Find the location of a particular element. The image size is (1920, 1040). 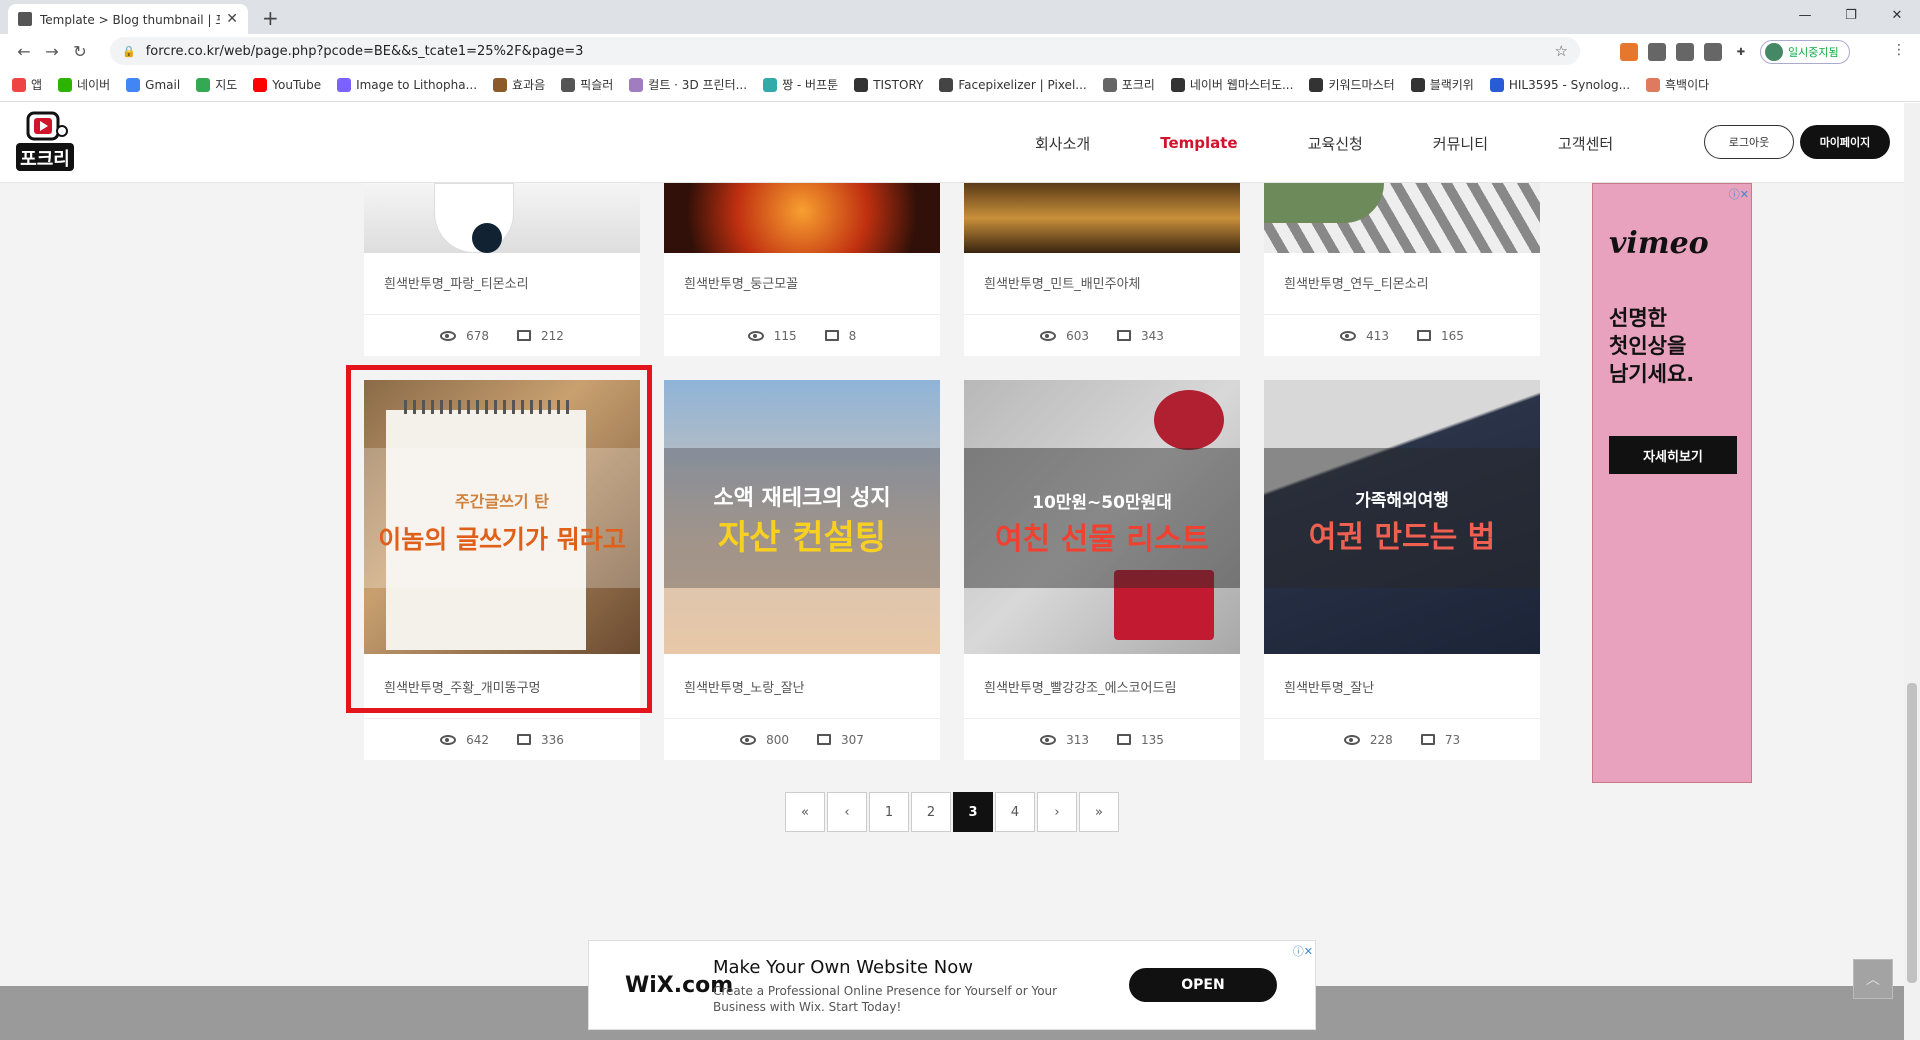

image-count: 165 is located at coordinates (1452, 335).